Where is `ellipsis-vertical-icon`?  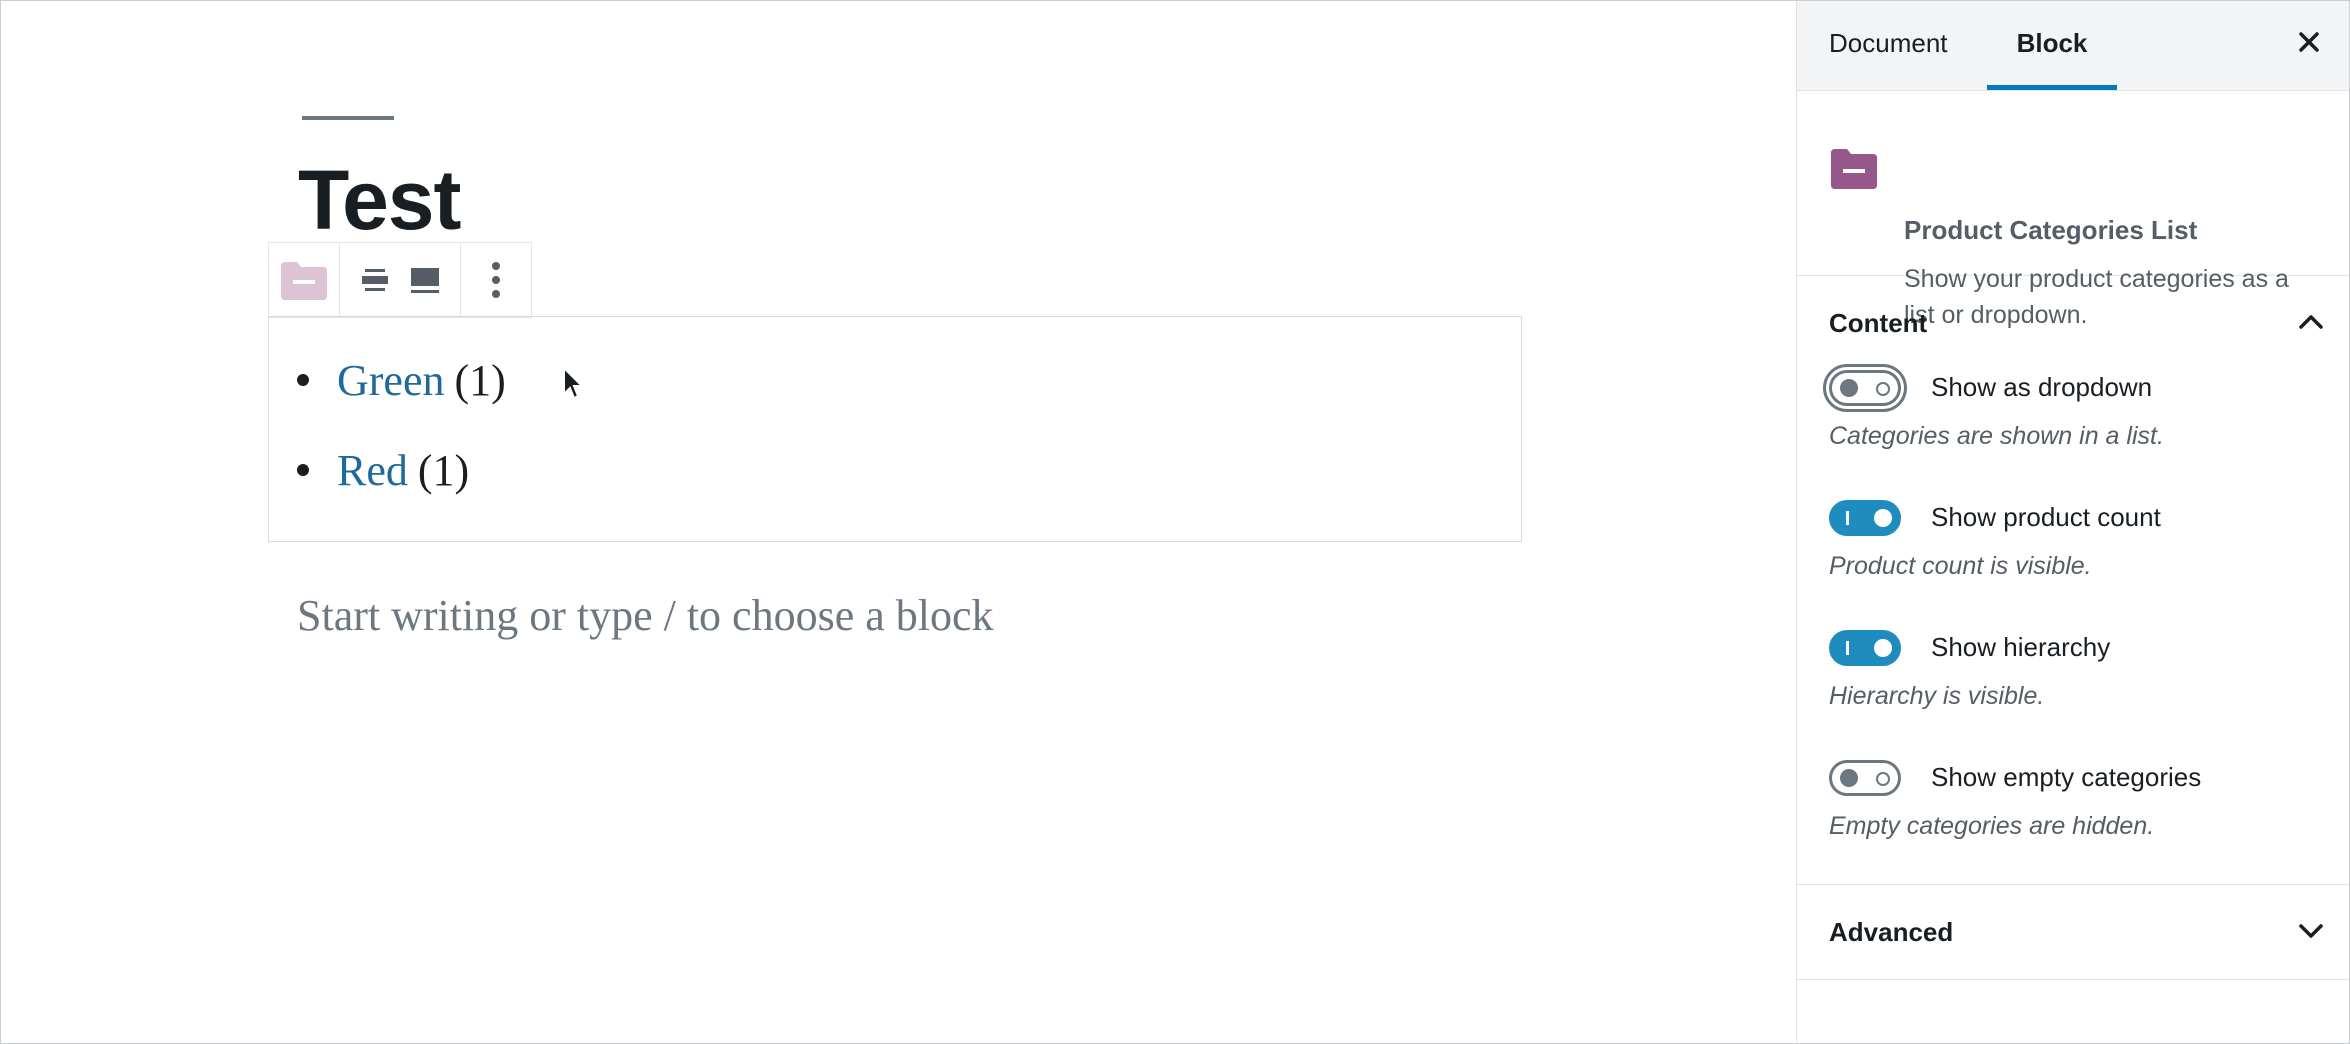 ellipsis-vertical-icon is located at coordinates (496, 280).